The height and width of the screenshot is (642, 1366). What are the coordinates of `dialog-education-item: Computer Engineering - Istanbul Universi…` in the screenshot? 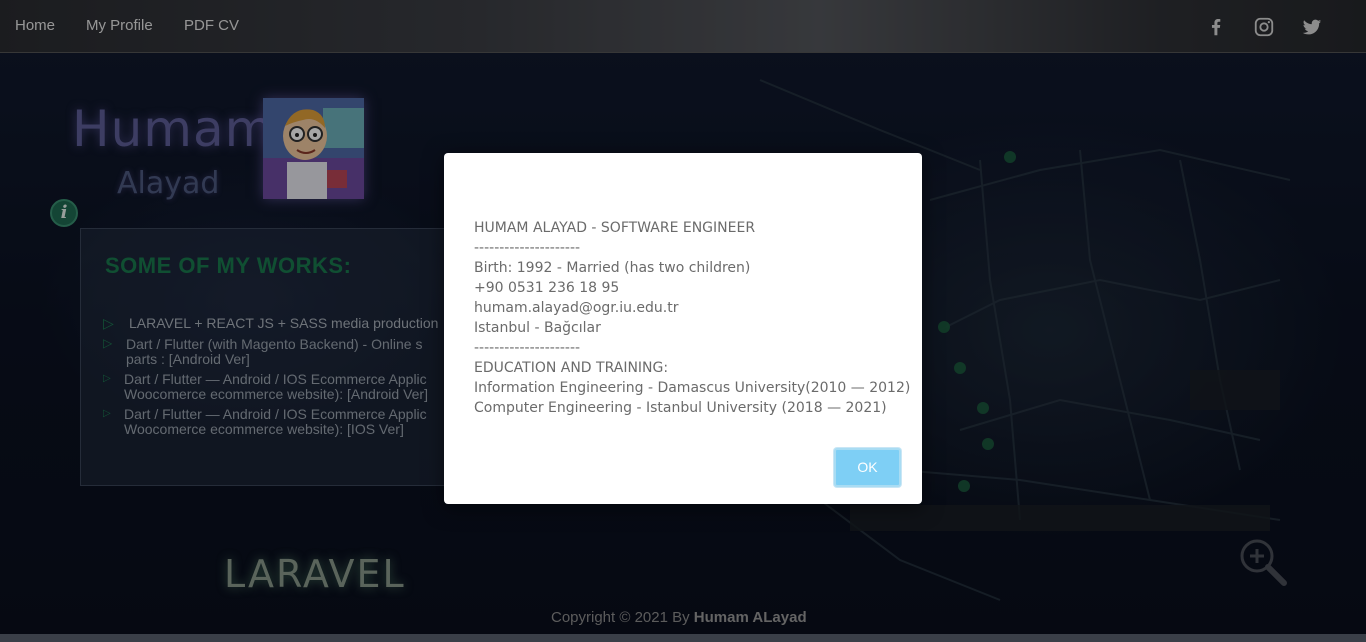 It's located at (680, 408).